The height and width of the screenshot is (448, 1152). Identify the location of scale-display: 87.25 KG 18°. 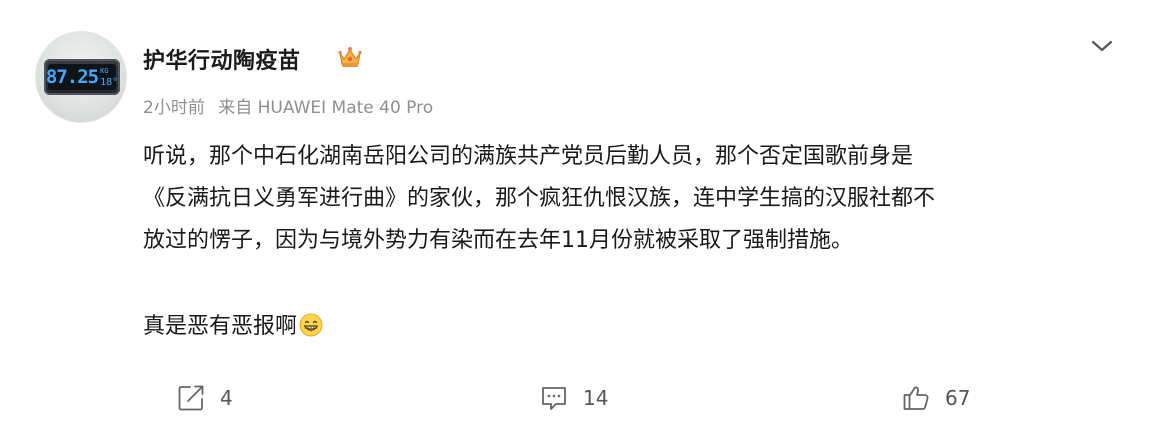
(82, 77).